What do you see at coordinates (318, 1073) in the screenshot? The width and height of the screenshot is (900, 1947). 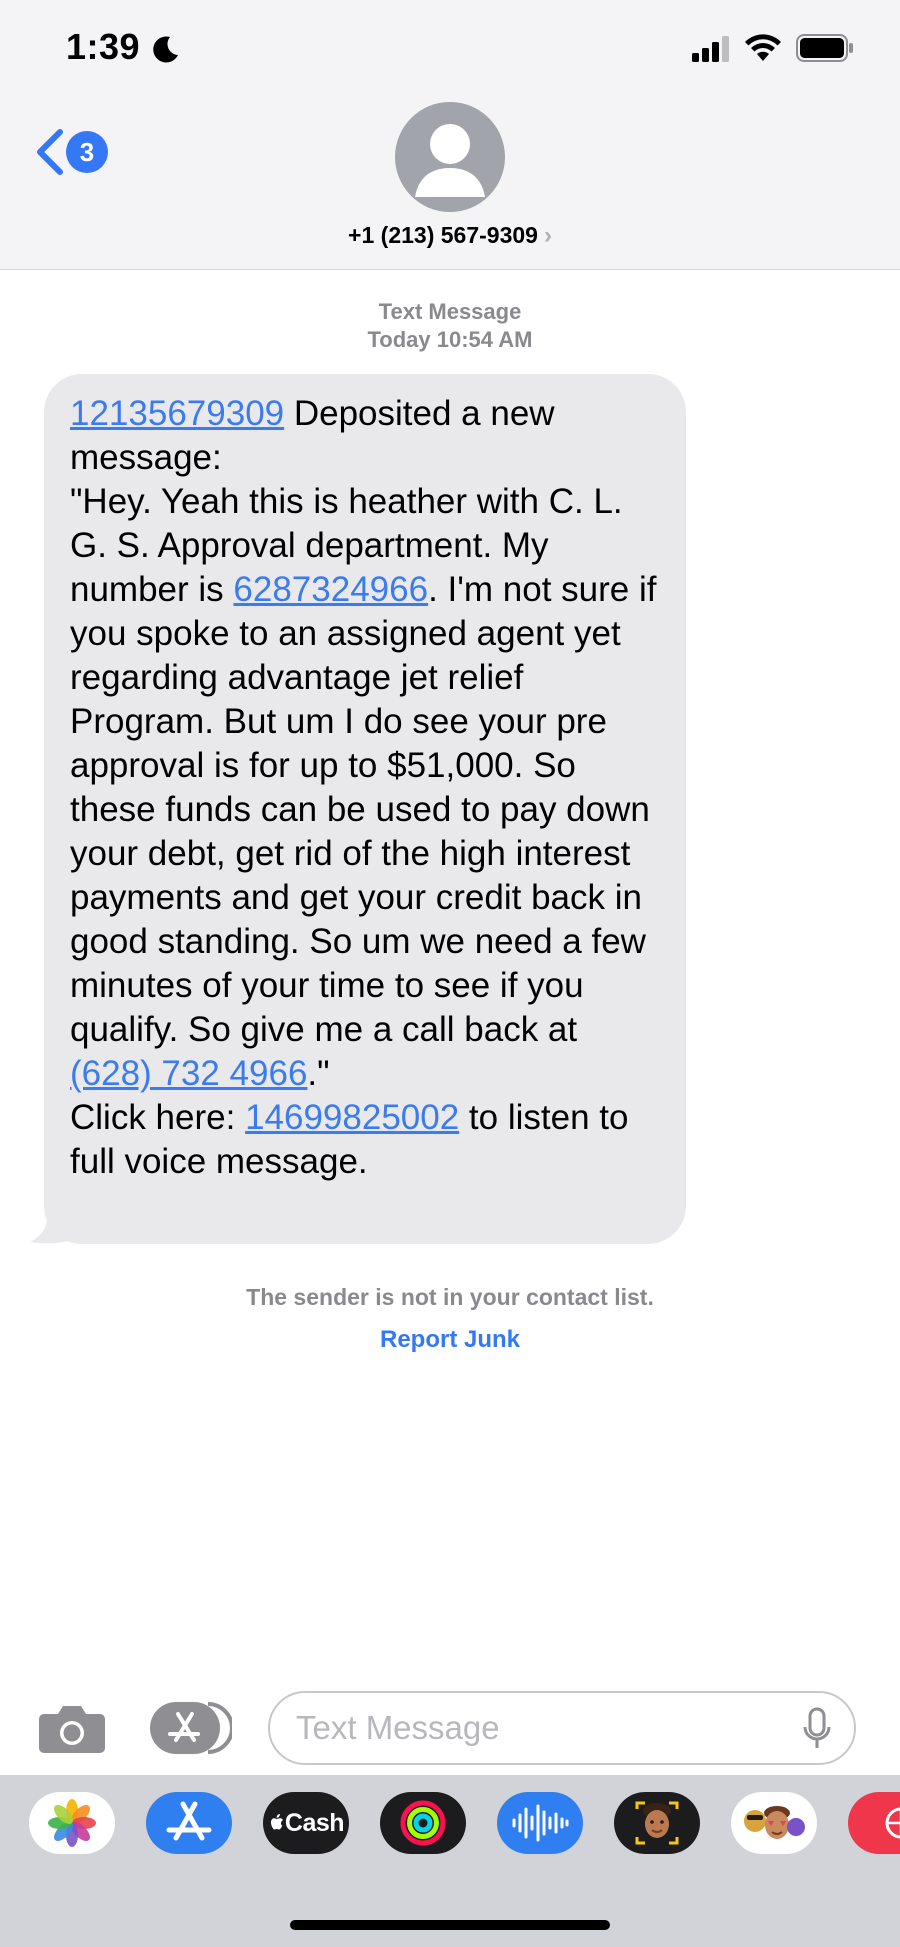 I see `message-text: ."` at bounding box center [318, 1073].